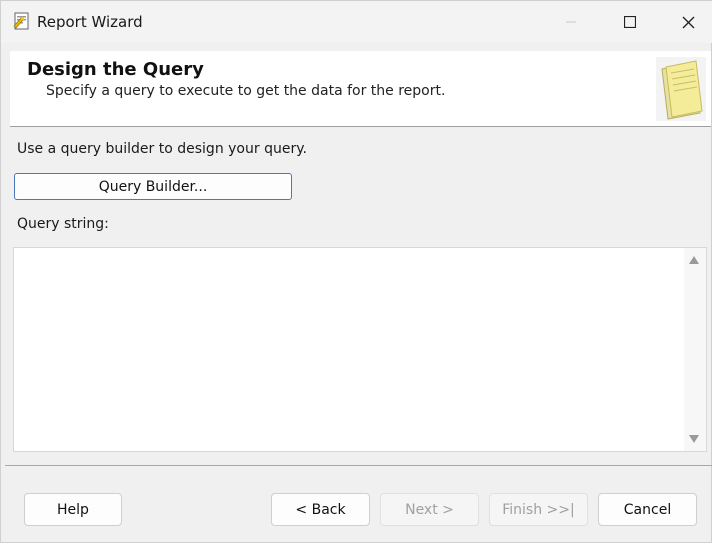 The image size is (712, 543). What do you see at coordinates (694, 439) in the screenshot?
I see `scroll-down-icon` at bounding box center [694, 439].